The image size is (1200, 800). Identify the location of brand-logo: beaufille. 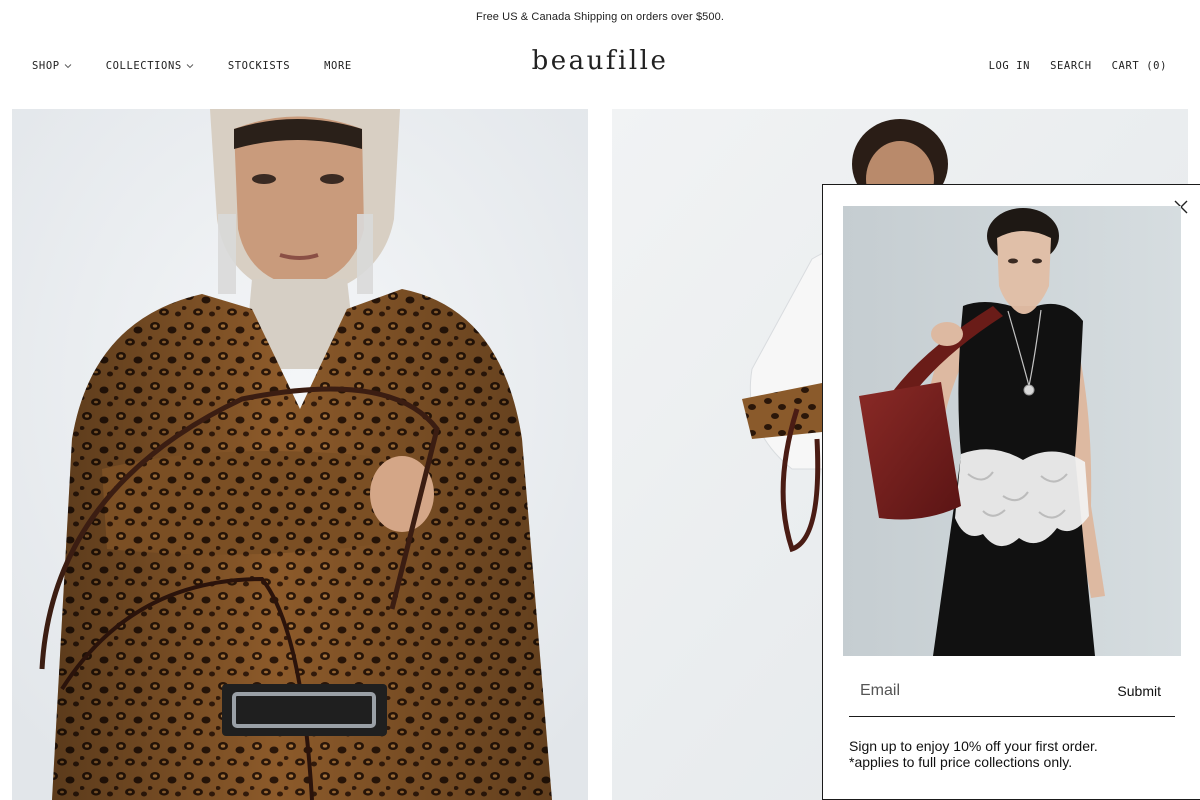
(600, 61).